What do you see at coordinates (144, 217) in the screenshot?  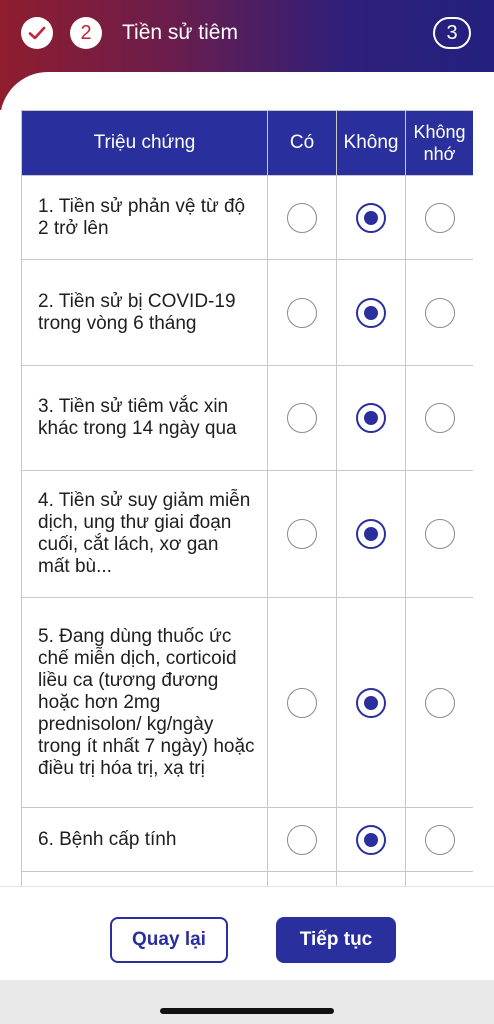 I see `row-label: 1. Tiền sử phản vệ từ độ 2 trở lên` at bounding box center [144, 217].